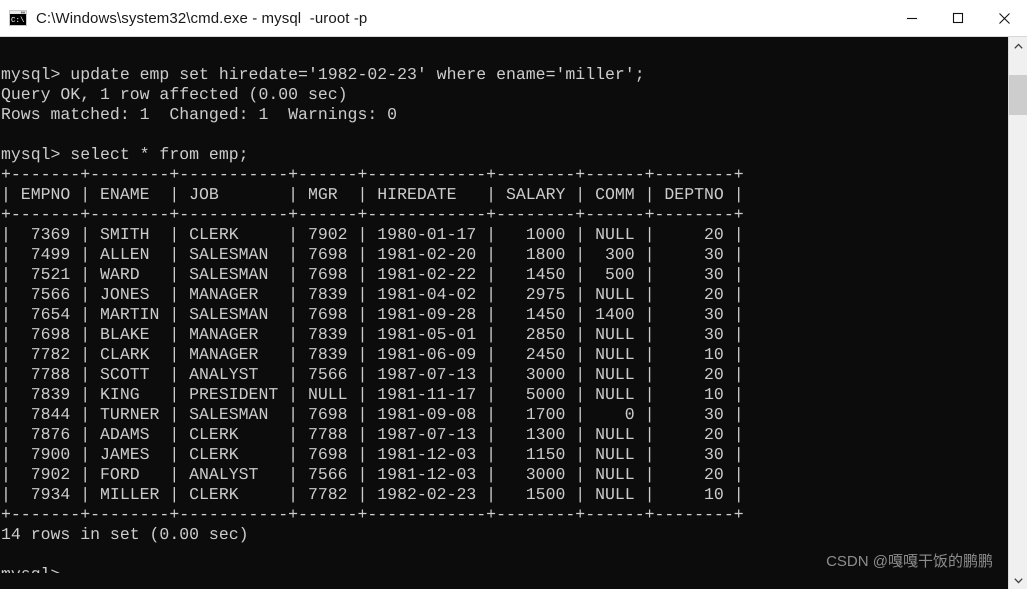  Describe the element at coordinates (1004, 18) in the screenshot. I see `close-button` at that location.